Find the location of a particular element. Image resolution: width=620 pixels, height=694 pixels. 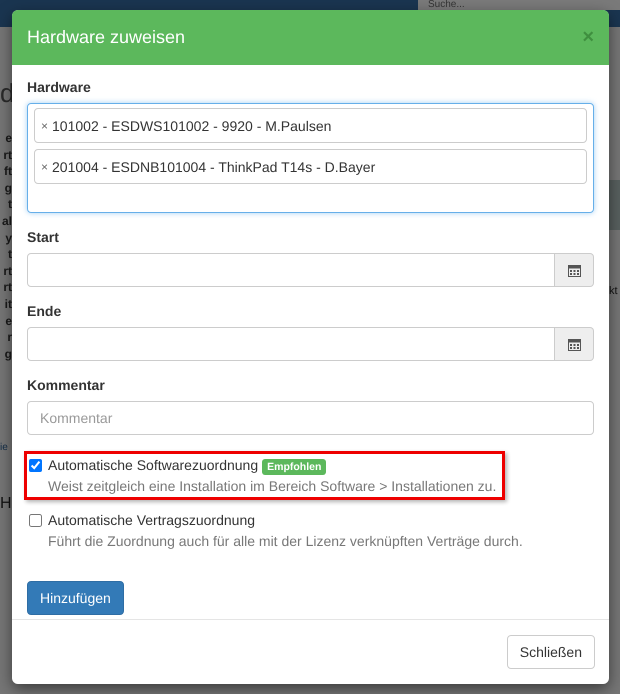

comment-field: Kommentar is located at coordinates (310, 418).